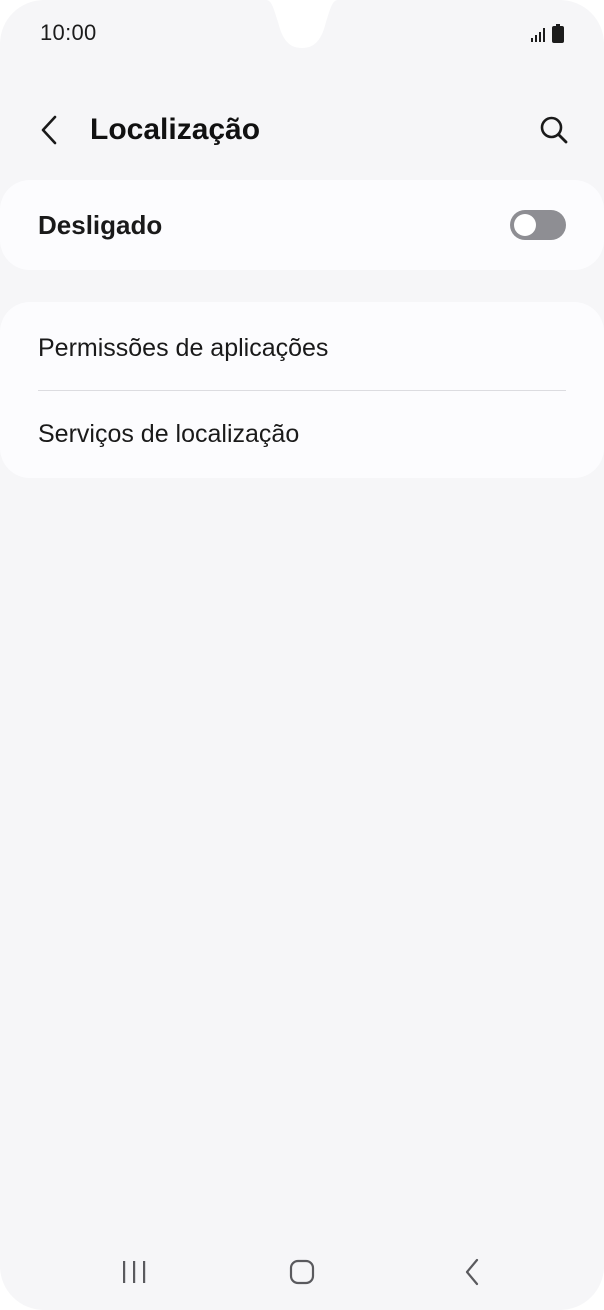  I want to click on search-icon, so click(554, 130).